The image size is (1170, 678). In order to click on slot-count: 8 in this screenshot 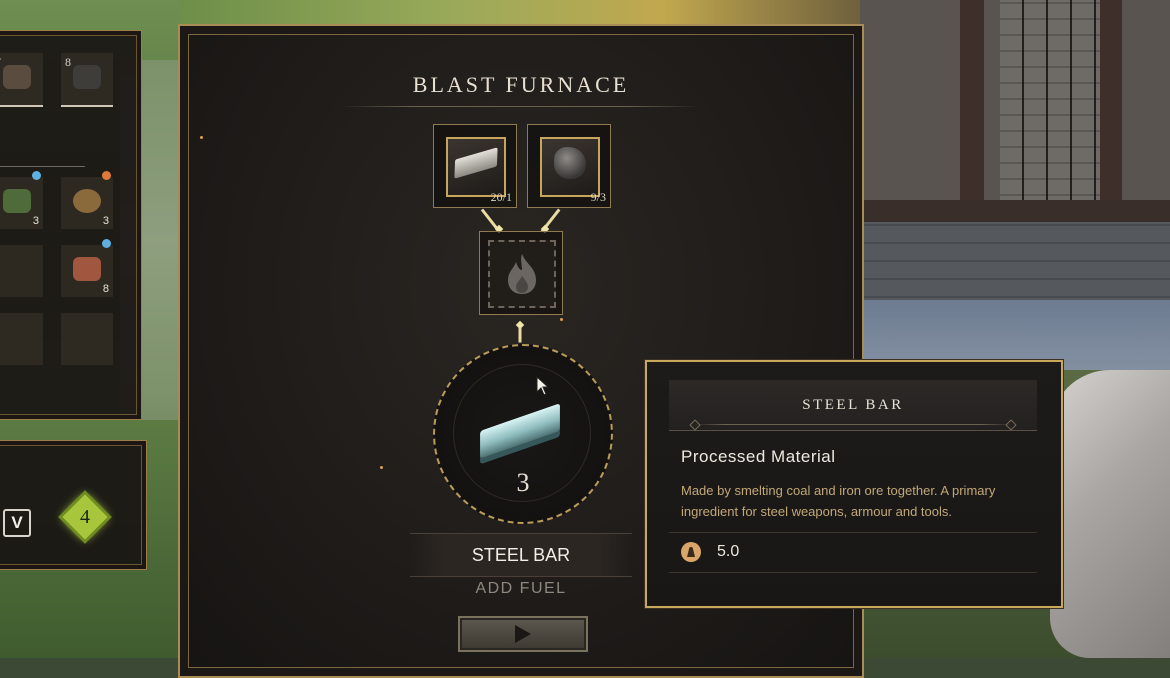, I will do `click(105, 289)`.